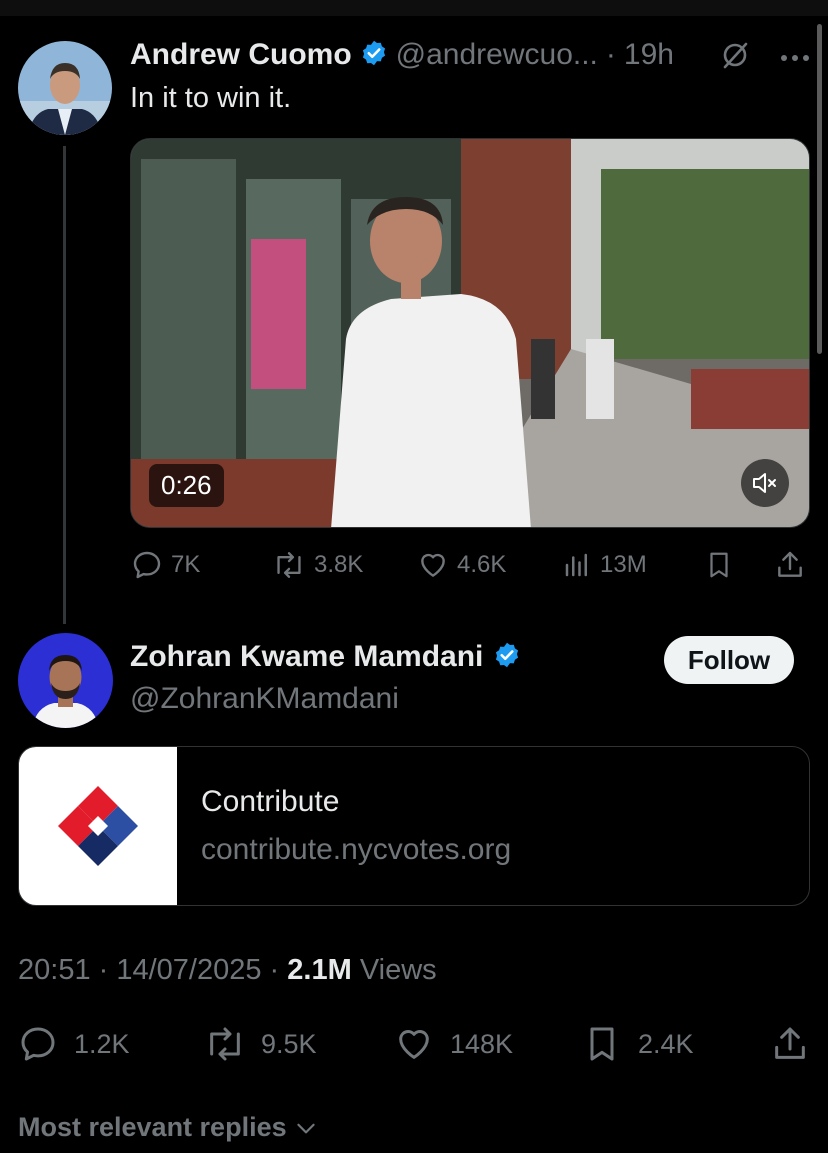 This screenshot has width=828, height=1153. I want to click on quoted-view-count: 13M, so click(623, 564).